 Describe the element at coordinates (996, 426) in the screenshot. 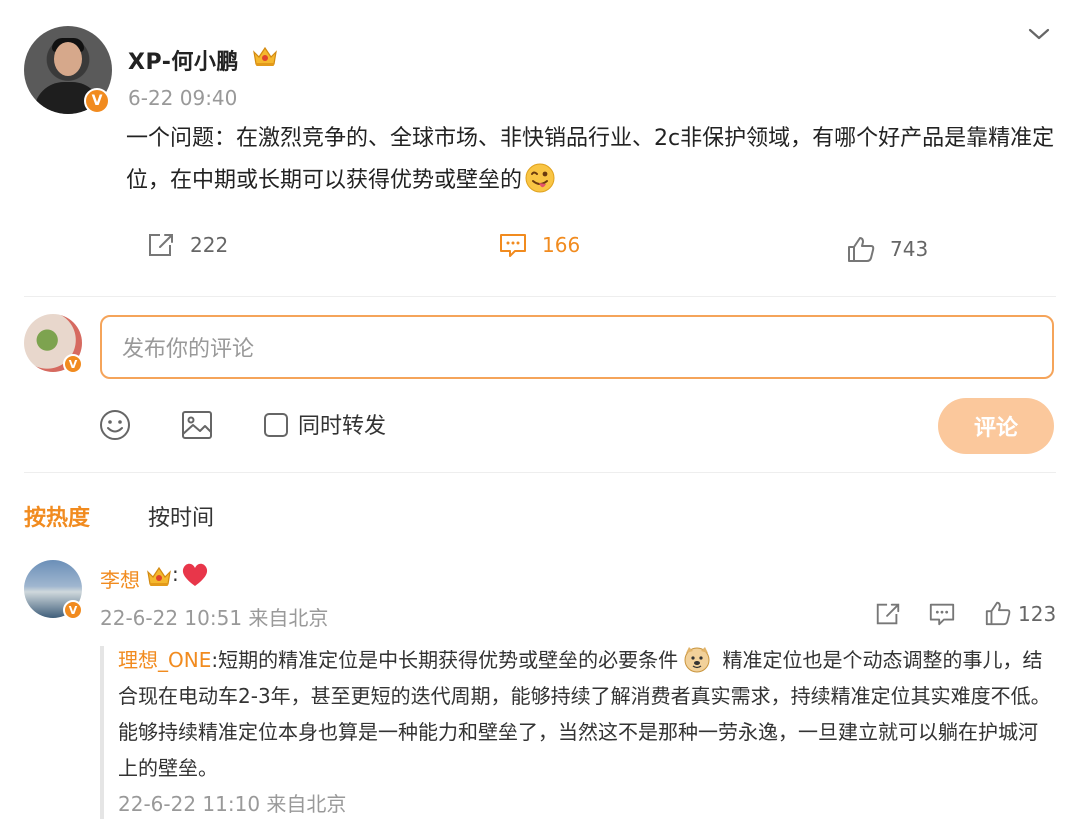

I see `submit-comment-button: 评论` at that location.